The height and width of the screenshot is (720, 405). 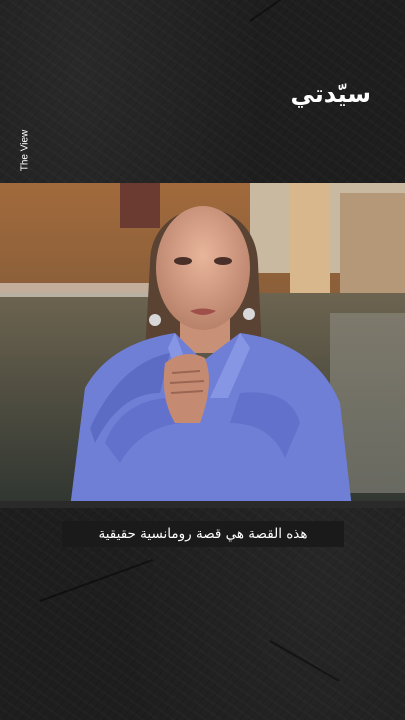 I want to click on source-credit: The View, so click(x=25, y=150).